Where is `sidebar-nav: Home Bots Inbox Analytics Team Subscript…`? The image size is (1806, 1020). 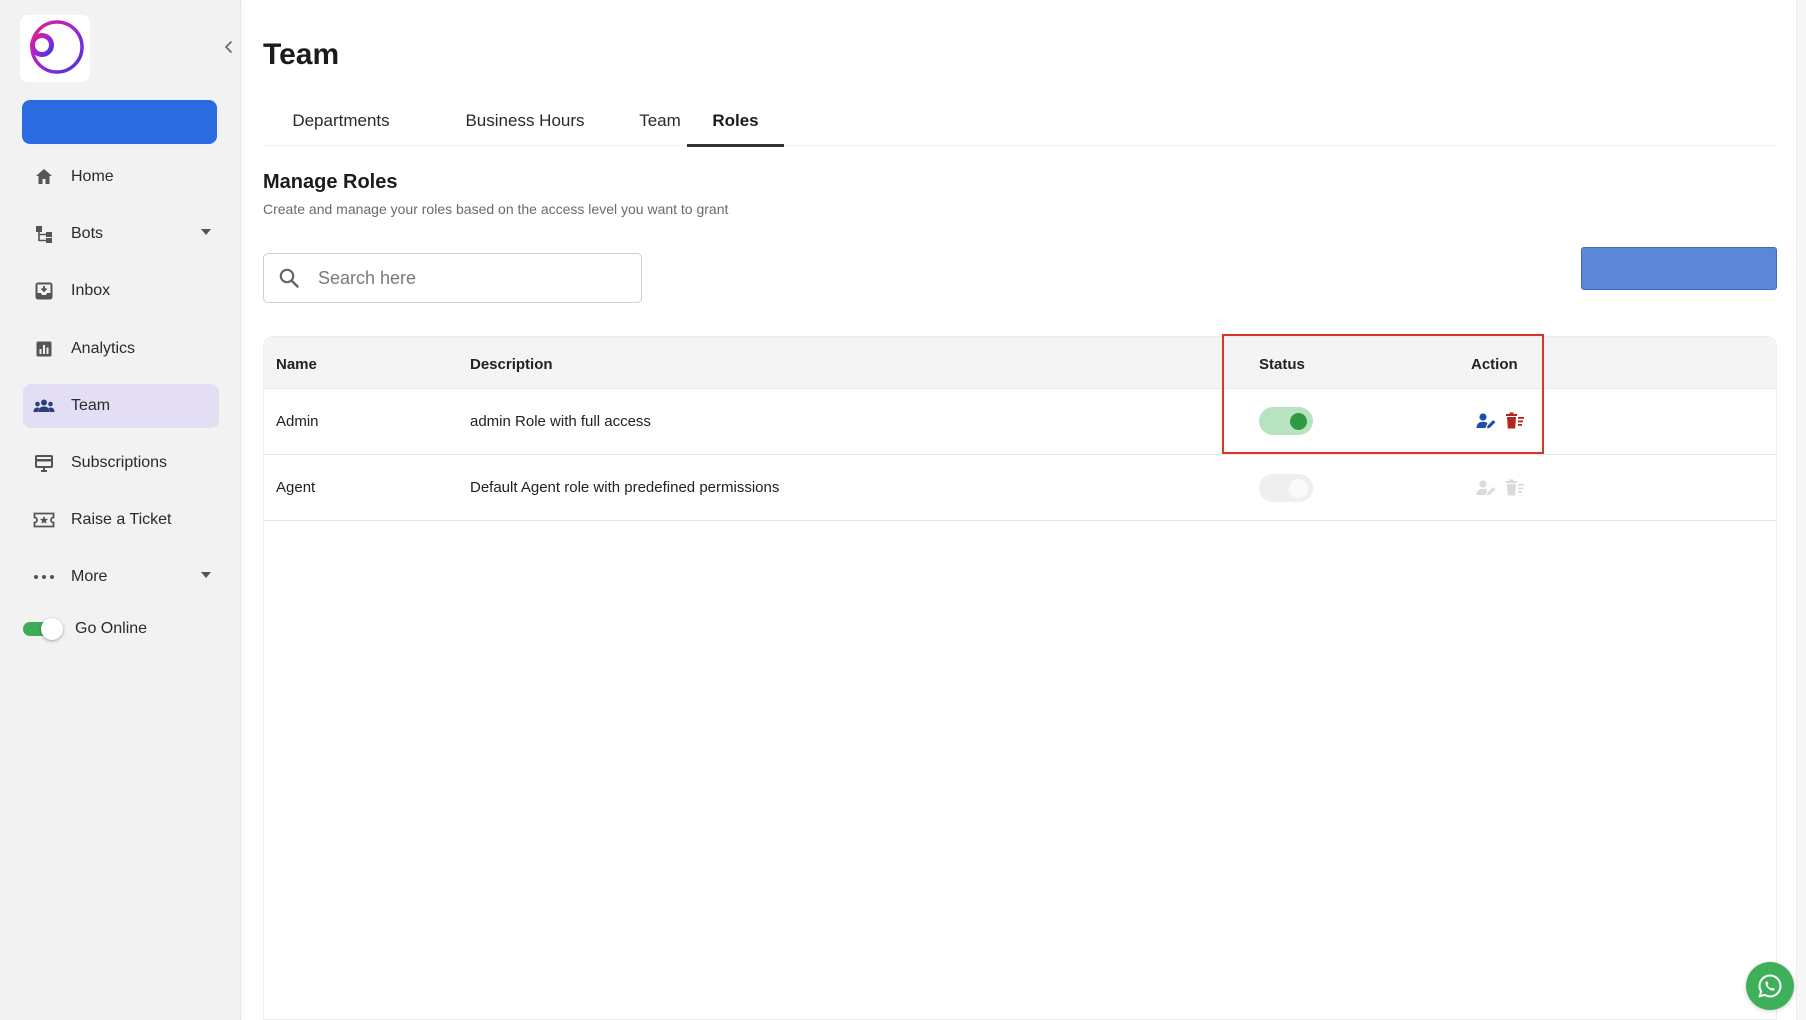
sidebar-nav: Home Bots Inbox Analytics Team Subscript… is located at coordinates (121, 384).